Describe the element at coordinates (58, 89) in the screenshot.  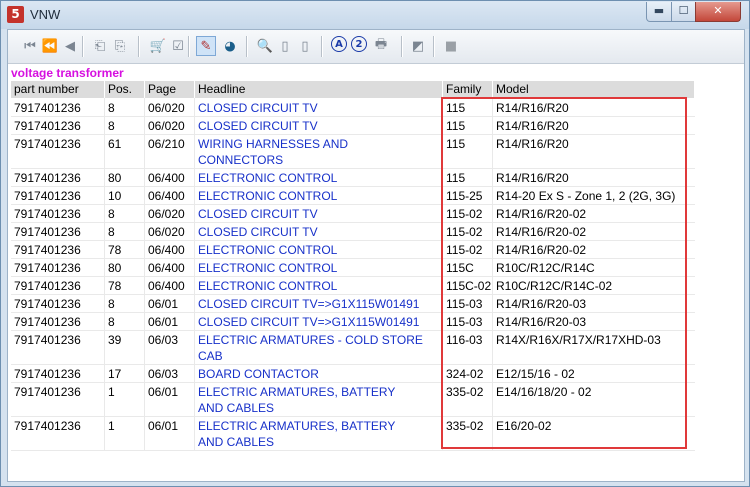
I see `column-header-part-number: part number` at that location.